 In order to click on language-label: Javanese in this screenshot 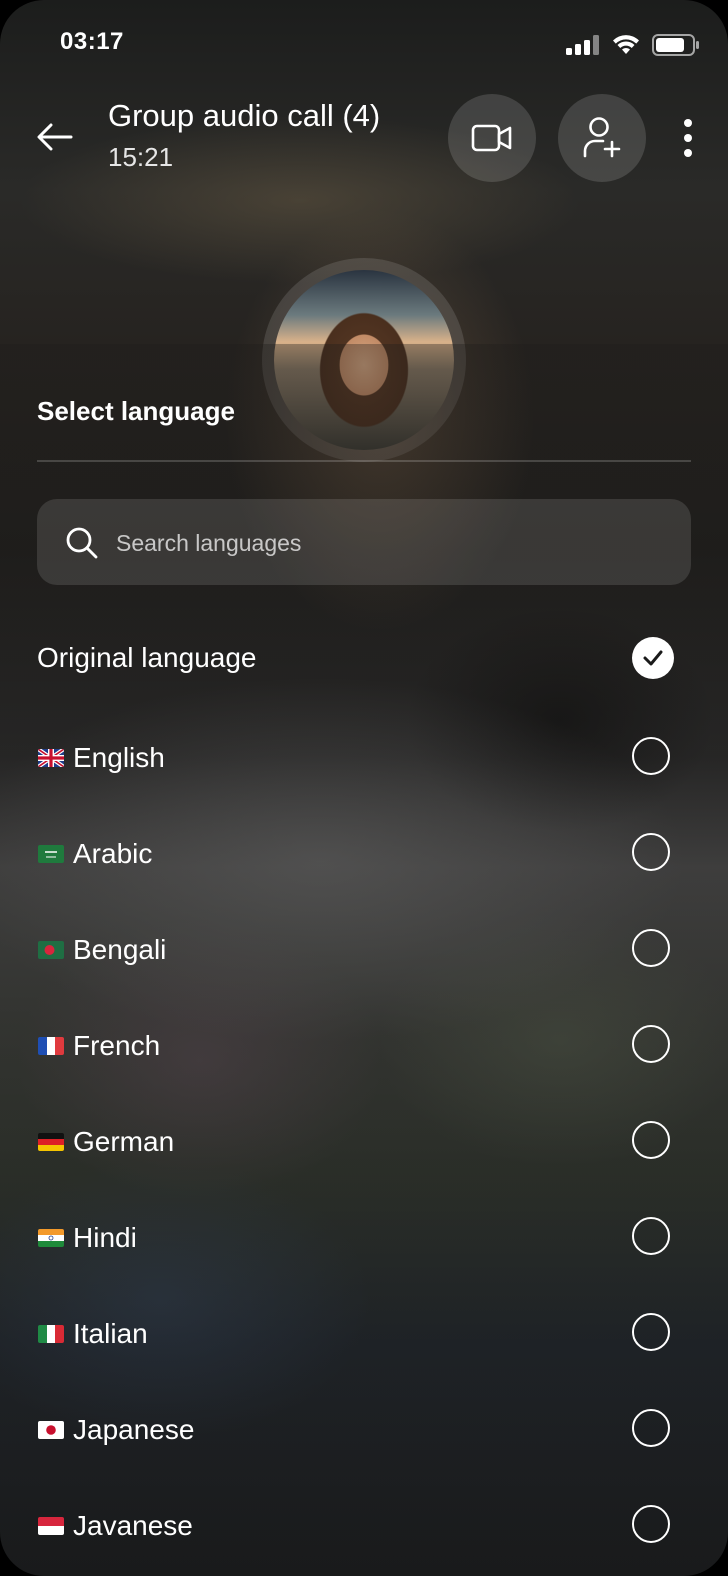, I will do `click(133, 1525)`.